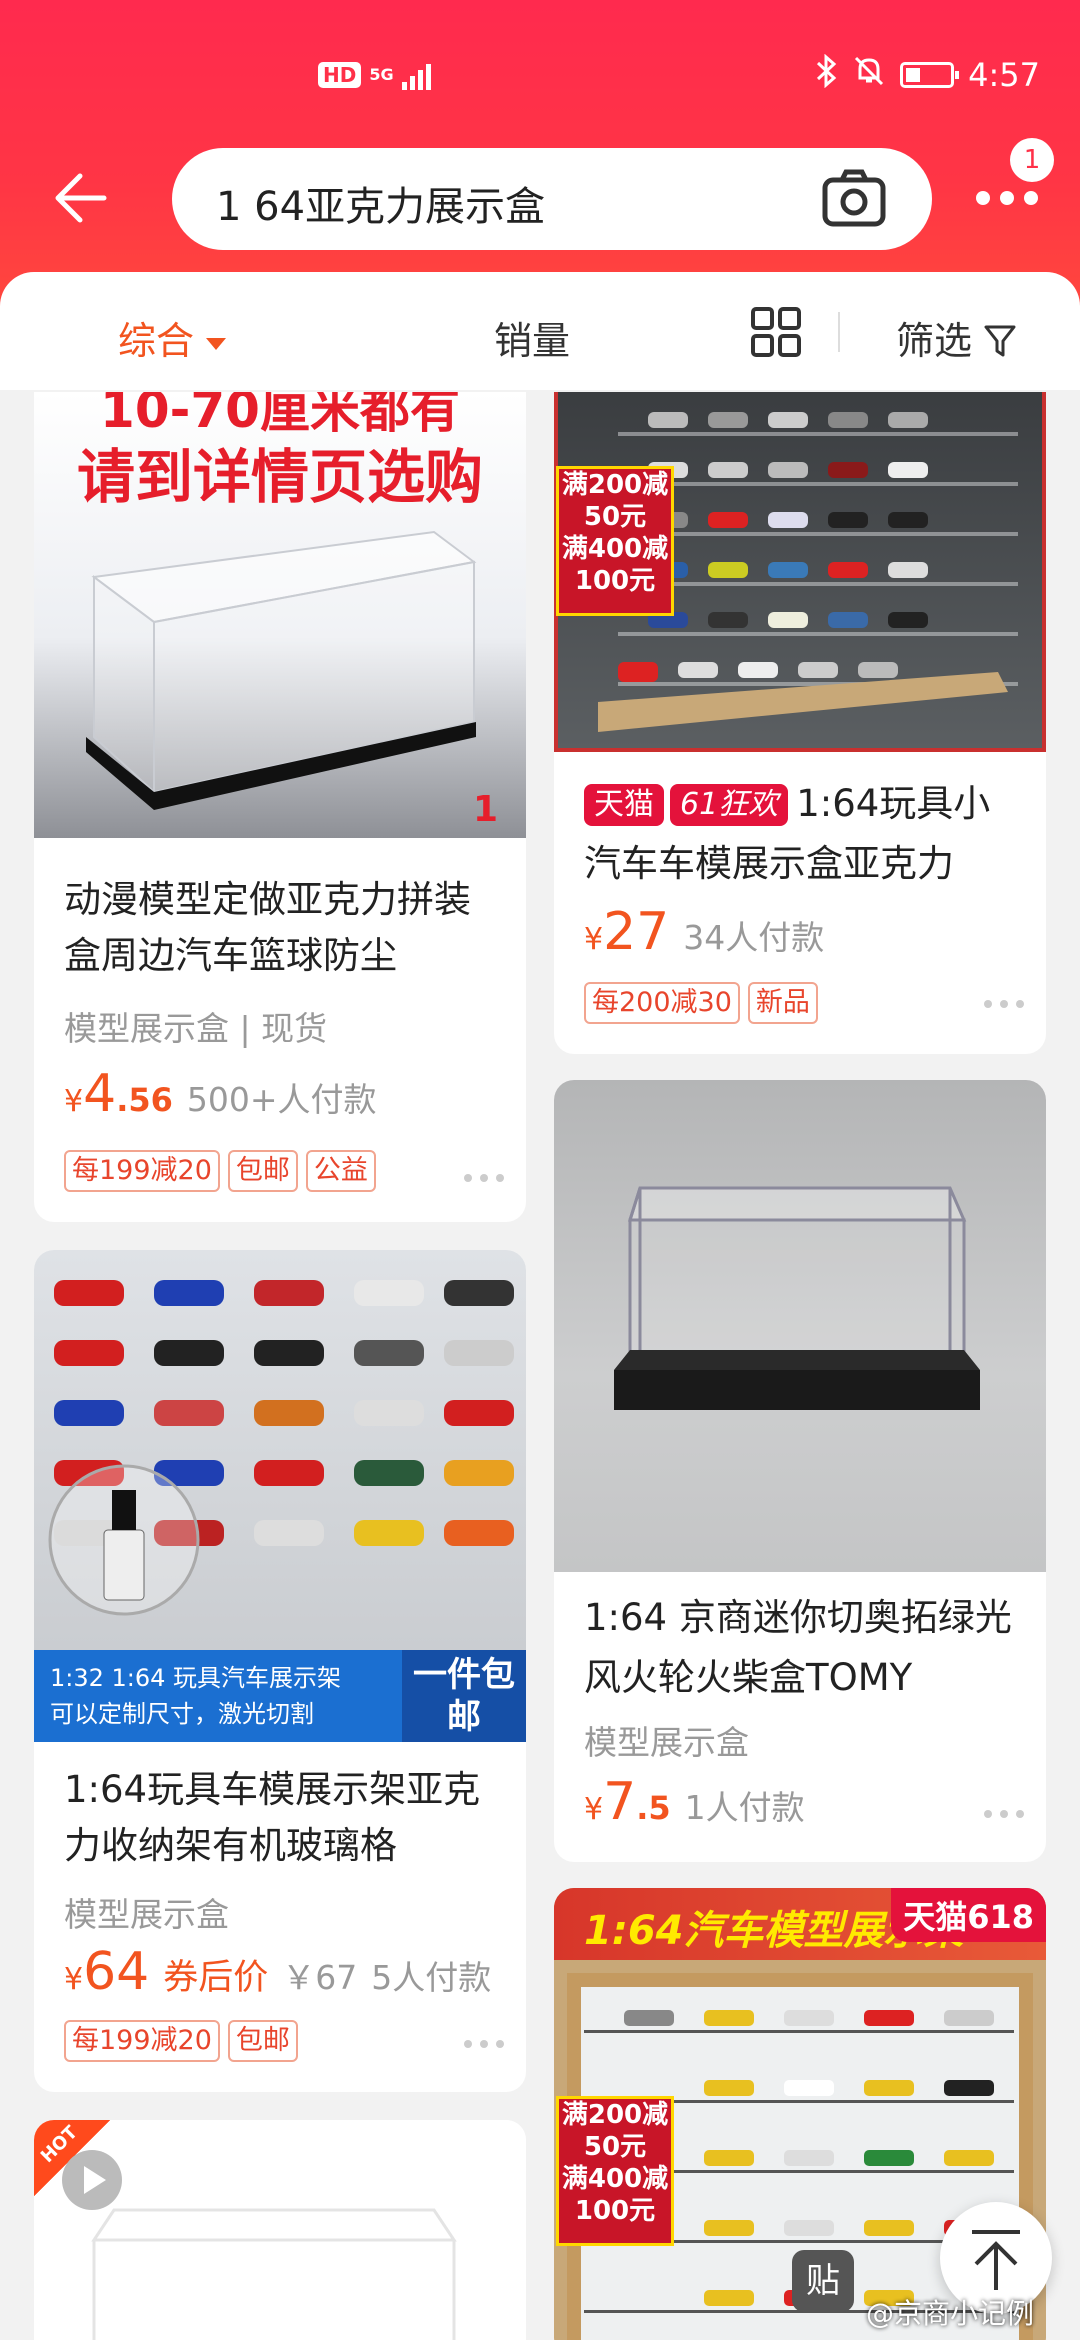  Describe the element at coordinates (662, 1003) in the screenshot. I see `promo-tag: 每200减30` at that location.